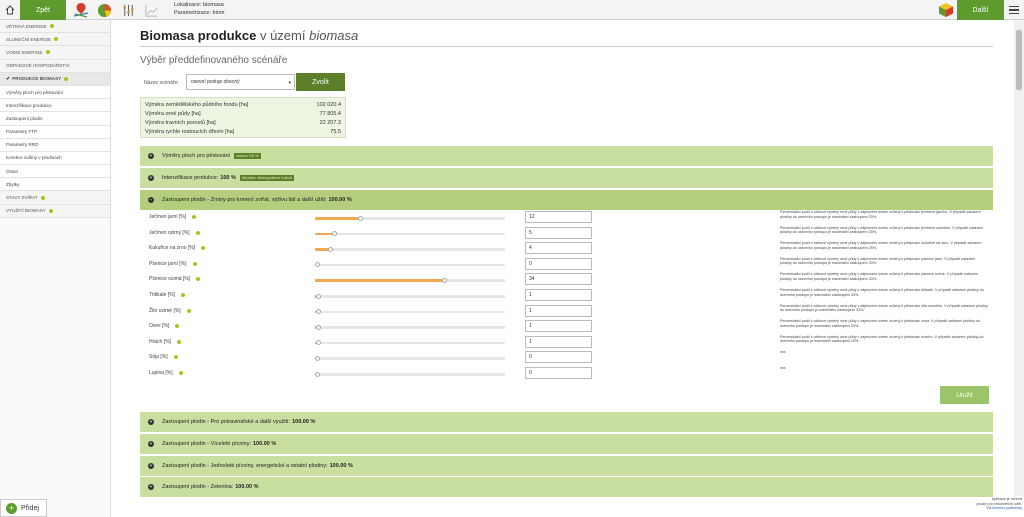 Image resolution: width=1024 pixels, height=517 pixels. Describe the element at coordinates (558, 248) in the screenshot. I see `crop-value-input: 4` at that location.